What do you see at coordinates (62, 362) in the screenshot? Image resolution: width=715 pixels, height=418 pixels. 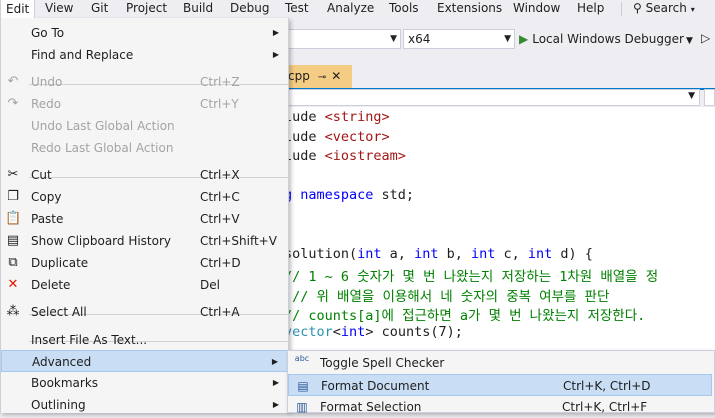 I see `menu-item-label: Advanced` at bounding box center [62, 362].